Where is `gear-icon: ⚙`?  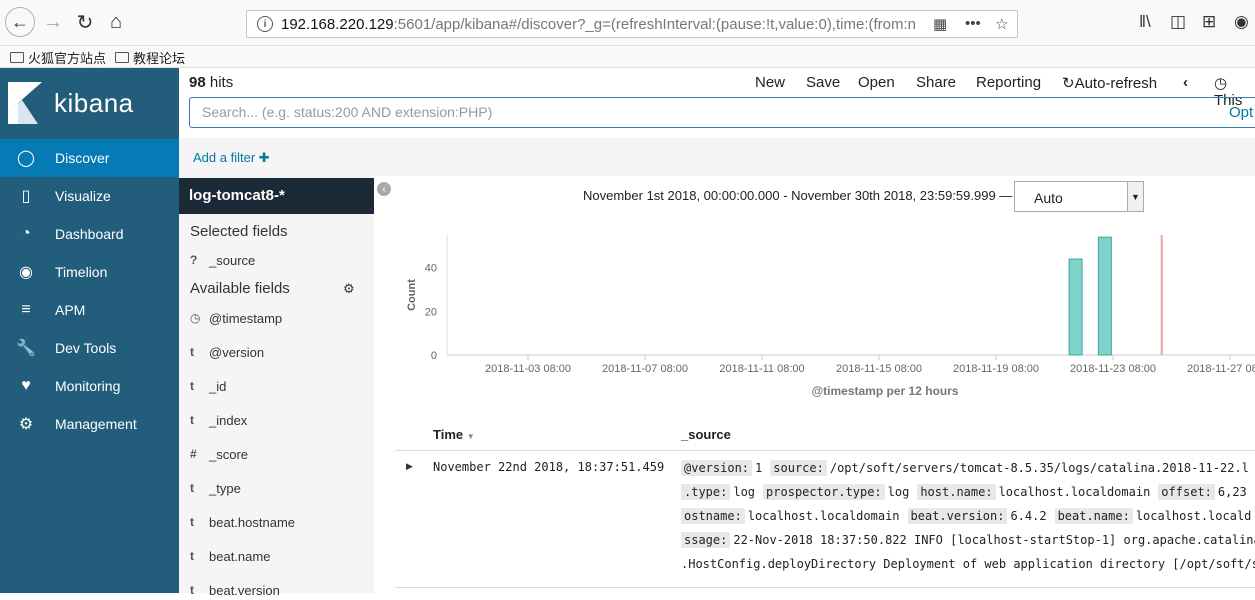
gear-icon: ⚙ is located at coordinates (349, 289).